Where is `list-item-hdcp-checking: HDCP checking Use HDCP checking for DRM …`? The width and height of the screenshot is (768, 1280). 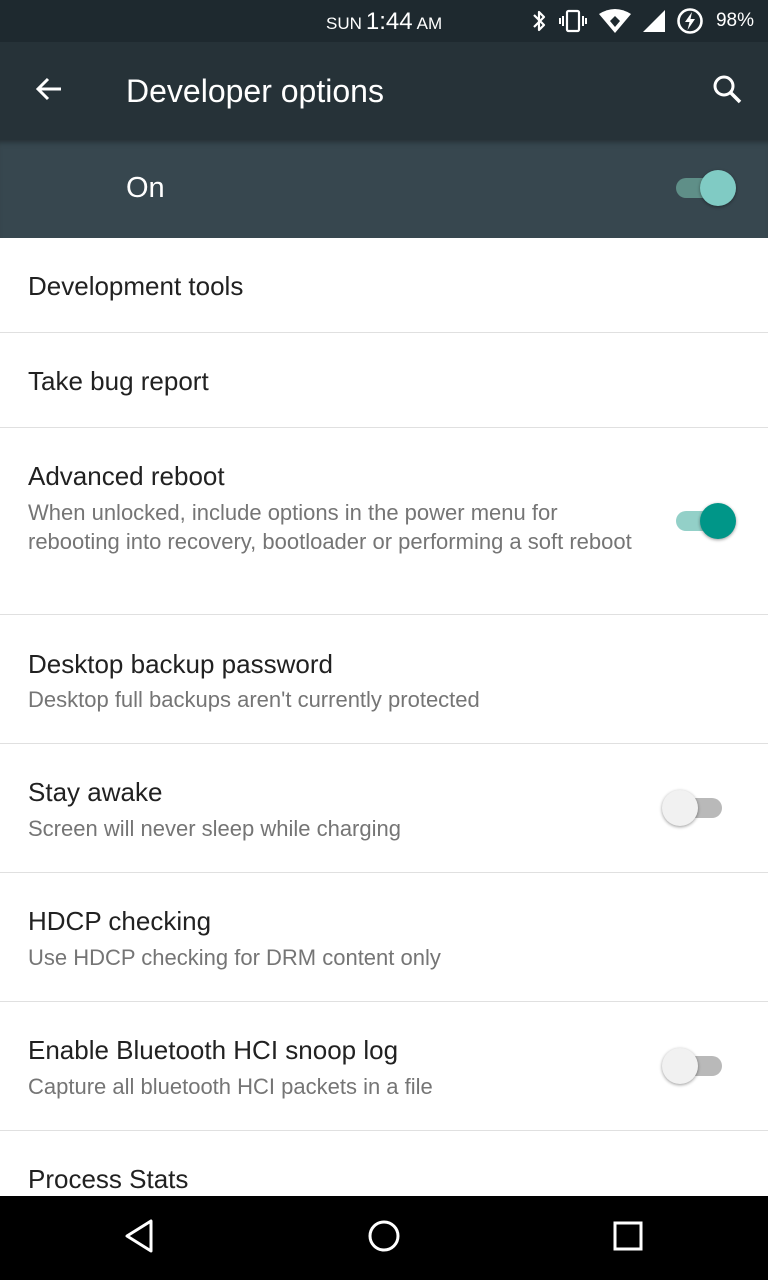 list-item-hdcp-checking: HDCP checking Use HDCP checking for DRM … is located at coordinates (384, 937).